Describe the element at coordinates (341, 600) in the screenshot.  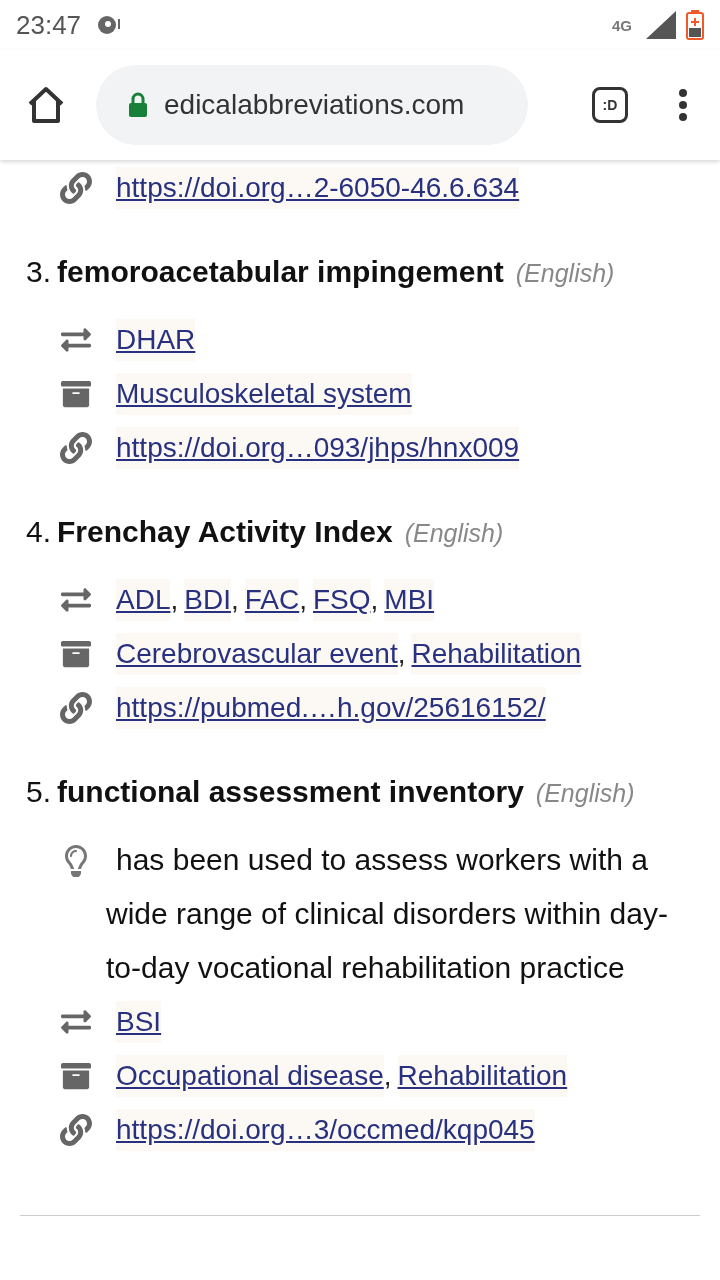
I see `link: FSQ` at that location.